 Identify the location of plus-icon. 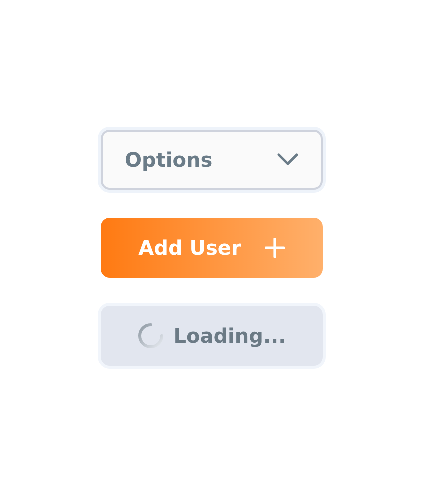
(275, 248).